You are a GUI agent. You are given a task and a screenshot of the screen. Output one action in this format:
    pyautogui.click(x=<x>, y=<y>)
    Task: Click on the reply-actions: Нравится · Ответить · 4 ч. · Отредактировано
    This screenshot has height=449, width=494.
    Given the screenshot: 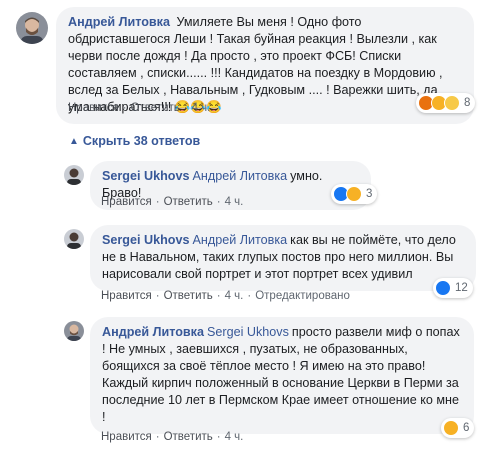 What is the action you would take?
    pyautogui.click(x=225, y=296)
    